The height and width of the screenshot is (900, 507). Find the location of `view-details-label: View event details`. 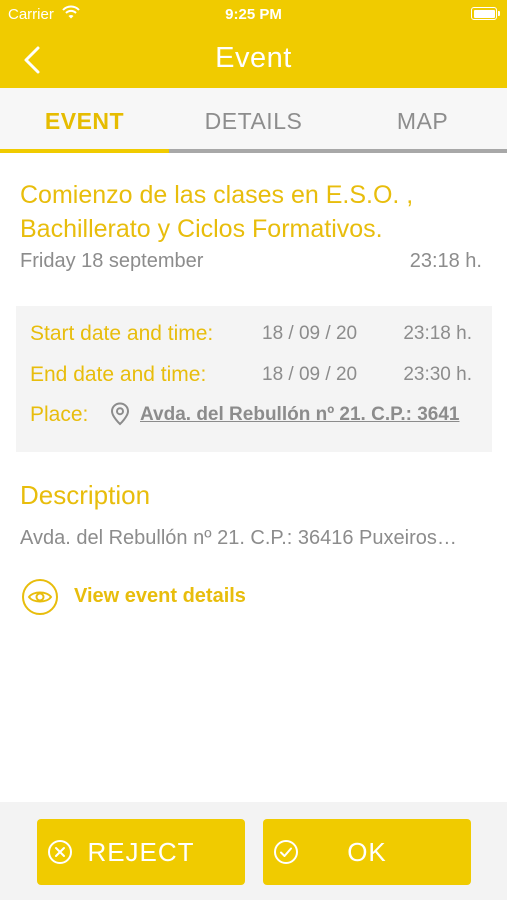

view-details-label: View event details is located at coordinates (160, 596).